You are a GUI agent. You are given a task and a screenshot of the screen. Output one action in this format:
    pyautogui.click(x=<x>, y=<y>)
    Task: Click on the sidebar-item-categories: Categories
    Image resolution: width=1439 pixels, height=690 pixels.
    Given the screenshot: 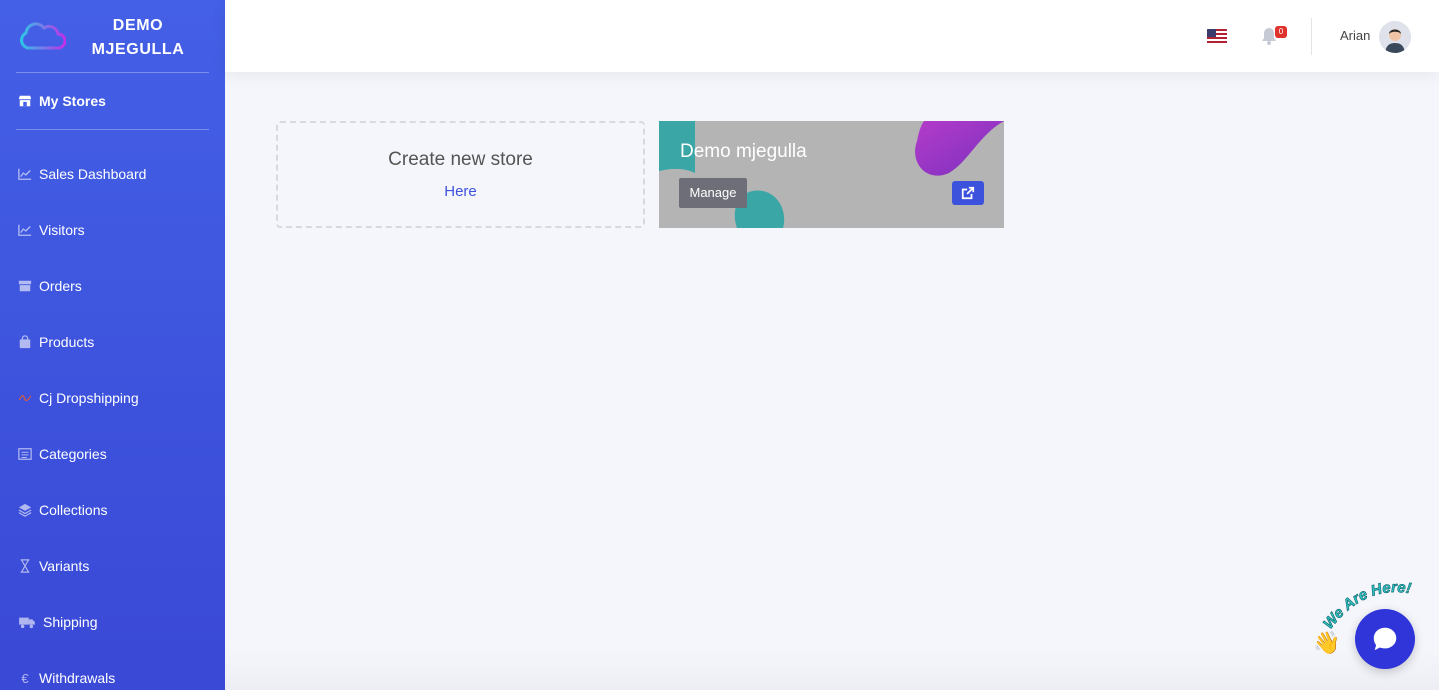 What is the action you would take?
    pyautogui.click(x=112, y=454)
    